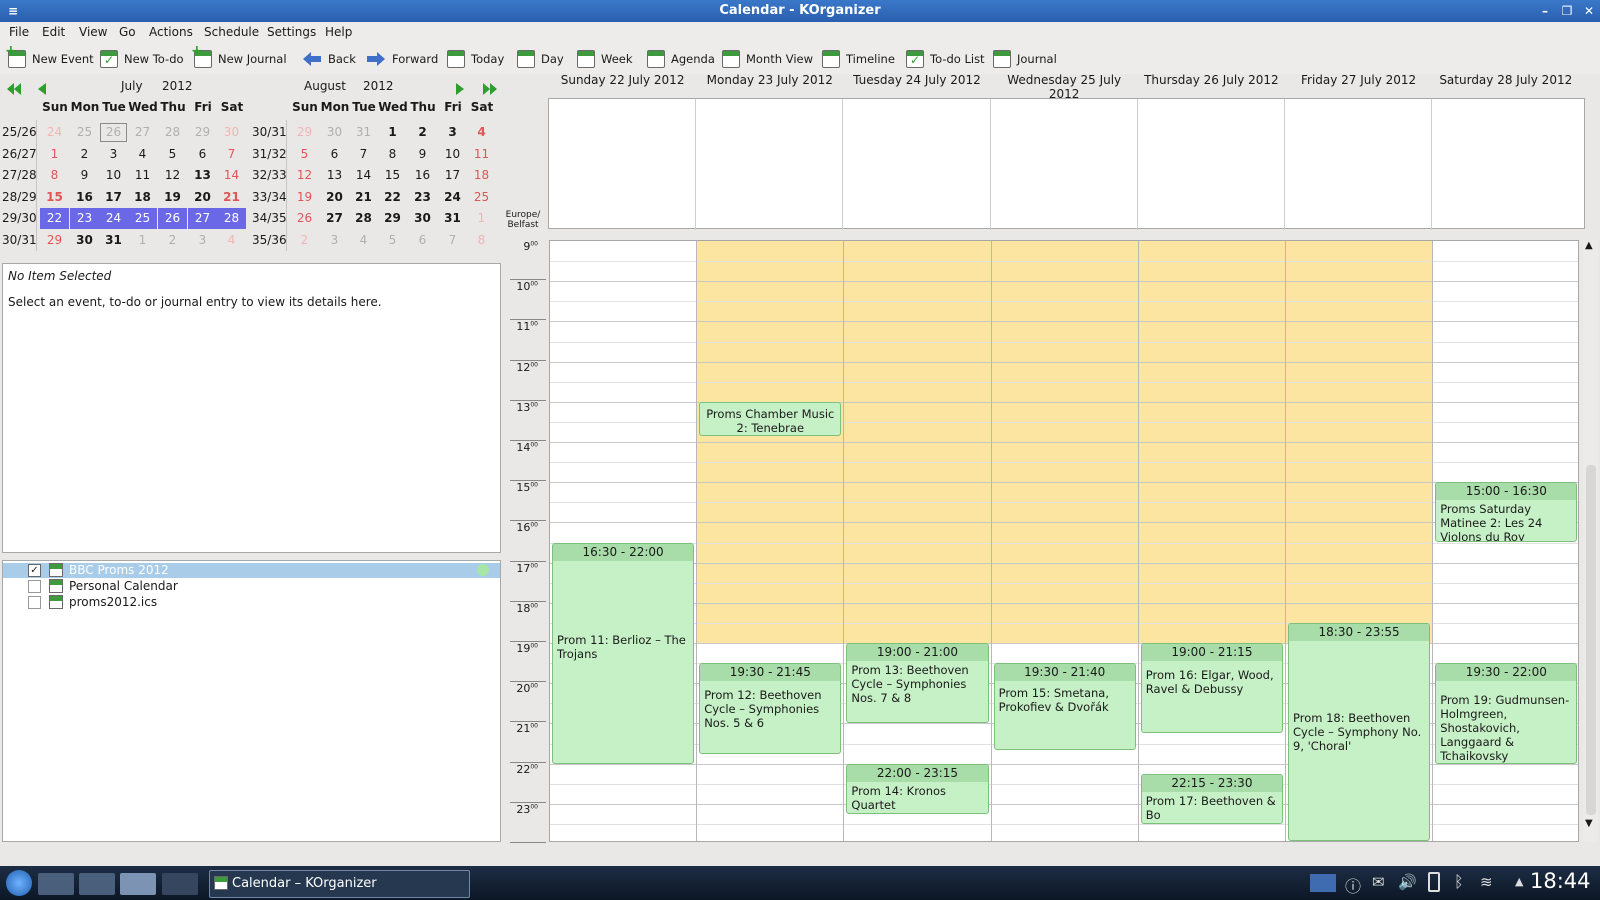  Describe the element at coordinates (270, 154) in the screenshot. I see `mini-week-number: 31/32` at that location.